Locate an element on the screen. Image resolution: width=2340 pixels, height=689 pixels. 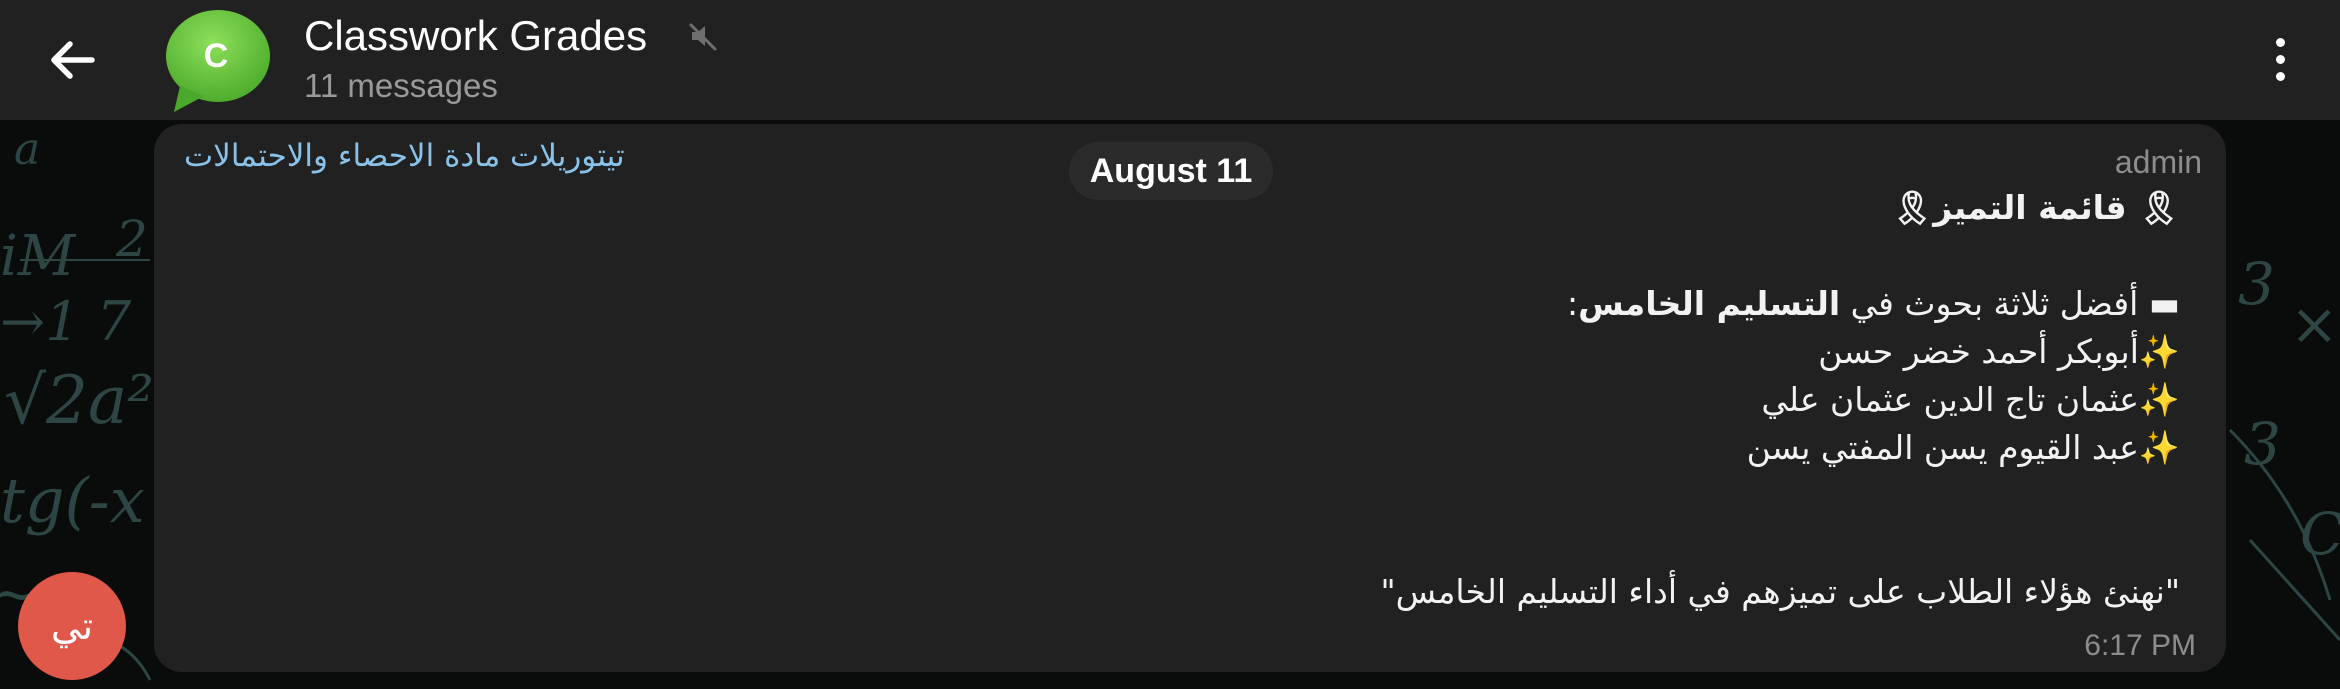
back-button is located at coordinates (72, 60).